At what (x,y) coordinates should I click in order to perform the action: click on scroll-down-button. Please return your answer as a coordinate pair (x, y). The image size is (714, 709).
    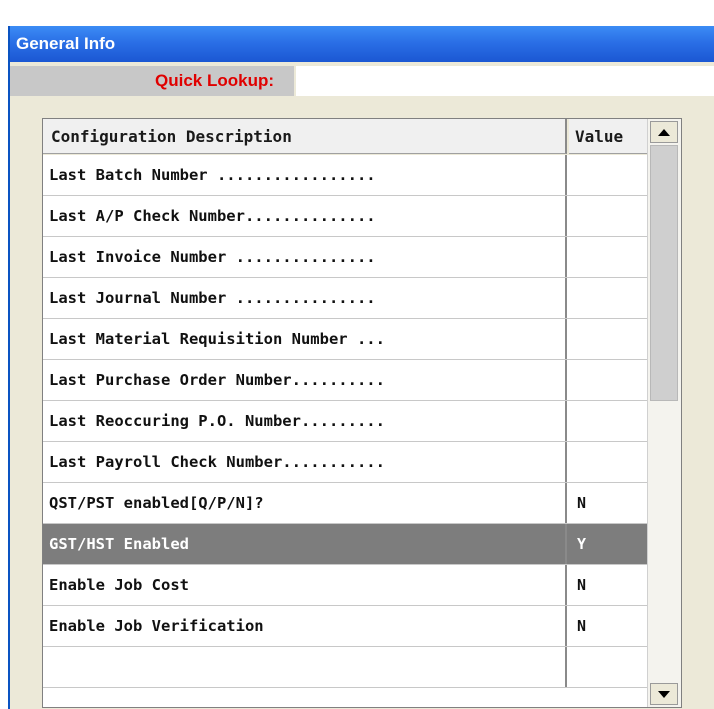
    Looking at the image, I should click on (664, 694).